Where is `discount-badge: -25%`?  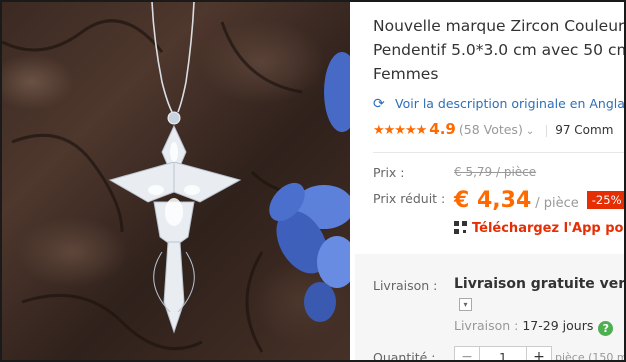
discount-badge: -25% is located at coordinates (605, 200).